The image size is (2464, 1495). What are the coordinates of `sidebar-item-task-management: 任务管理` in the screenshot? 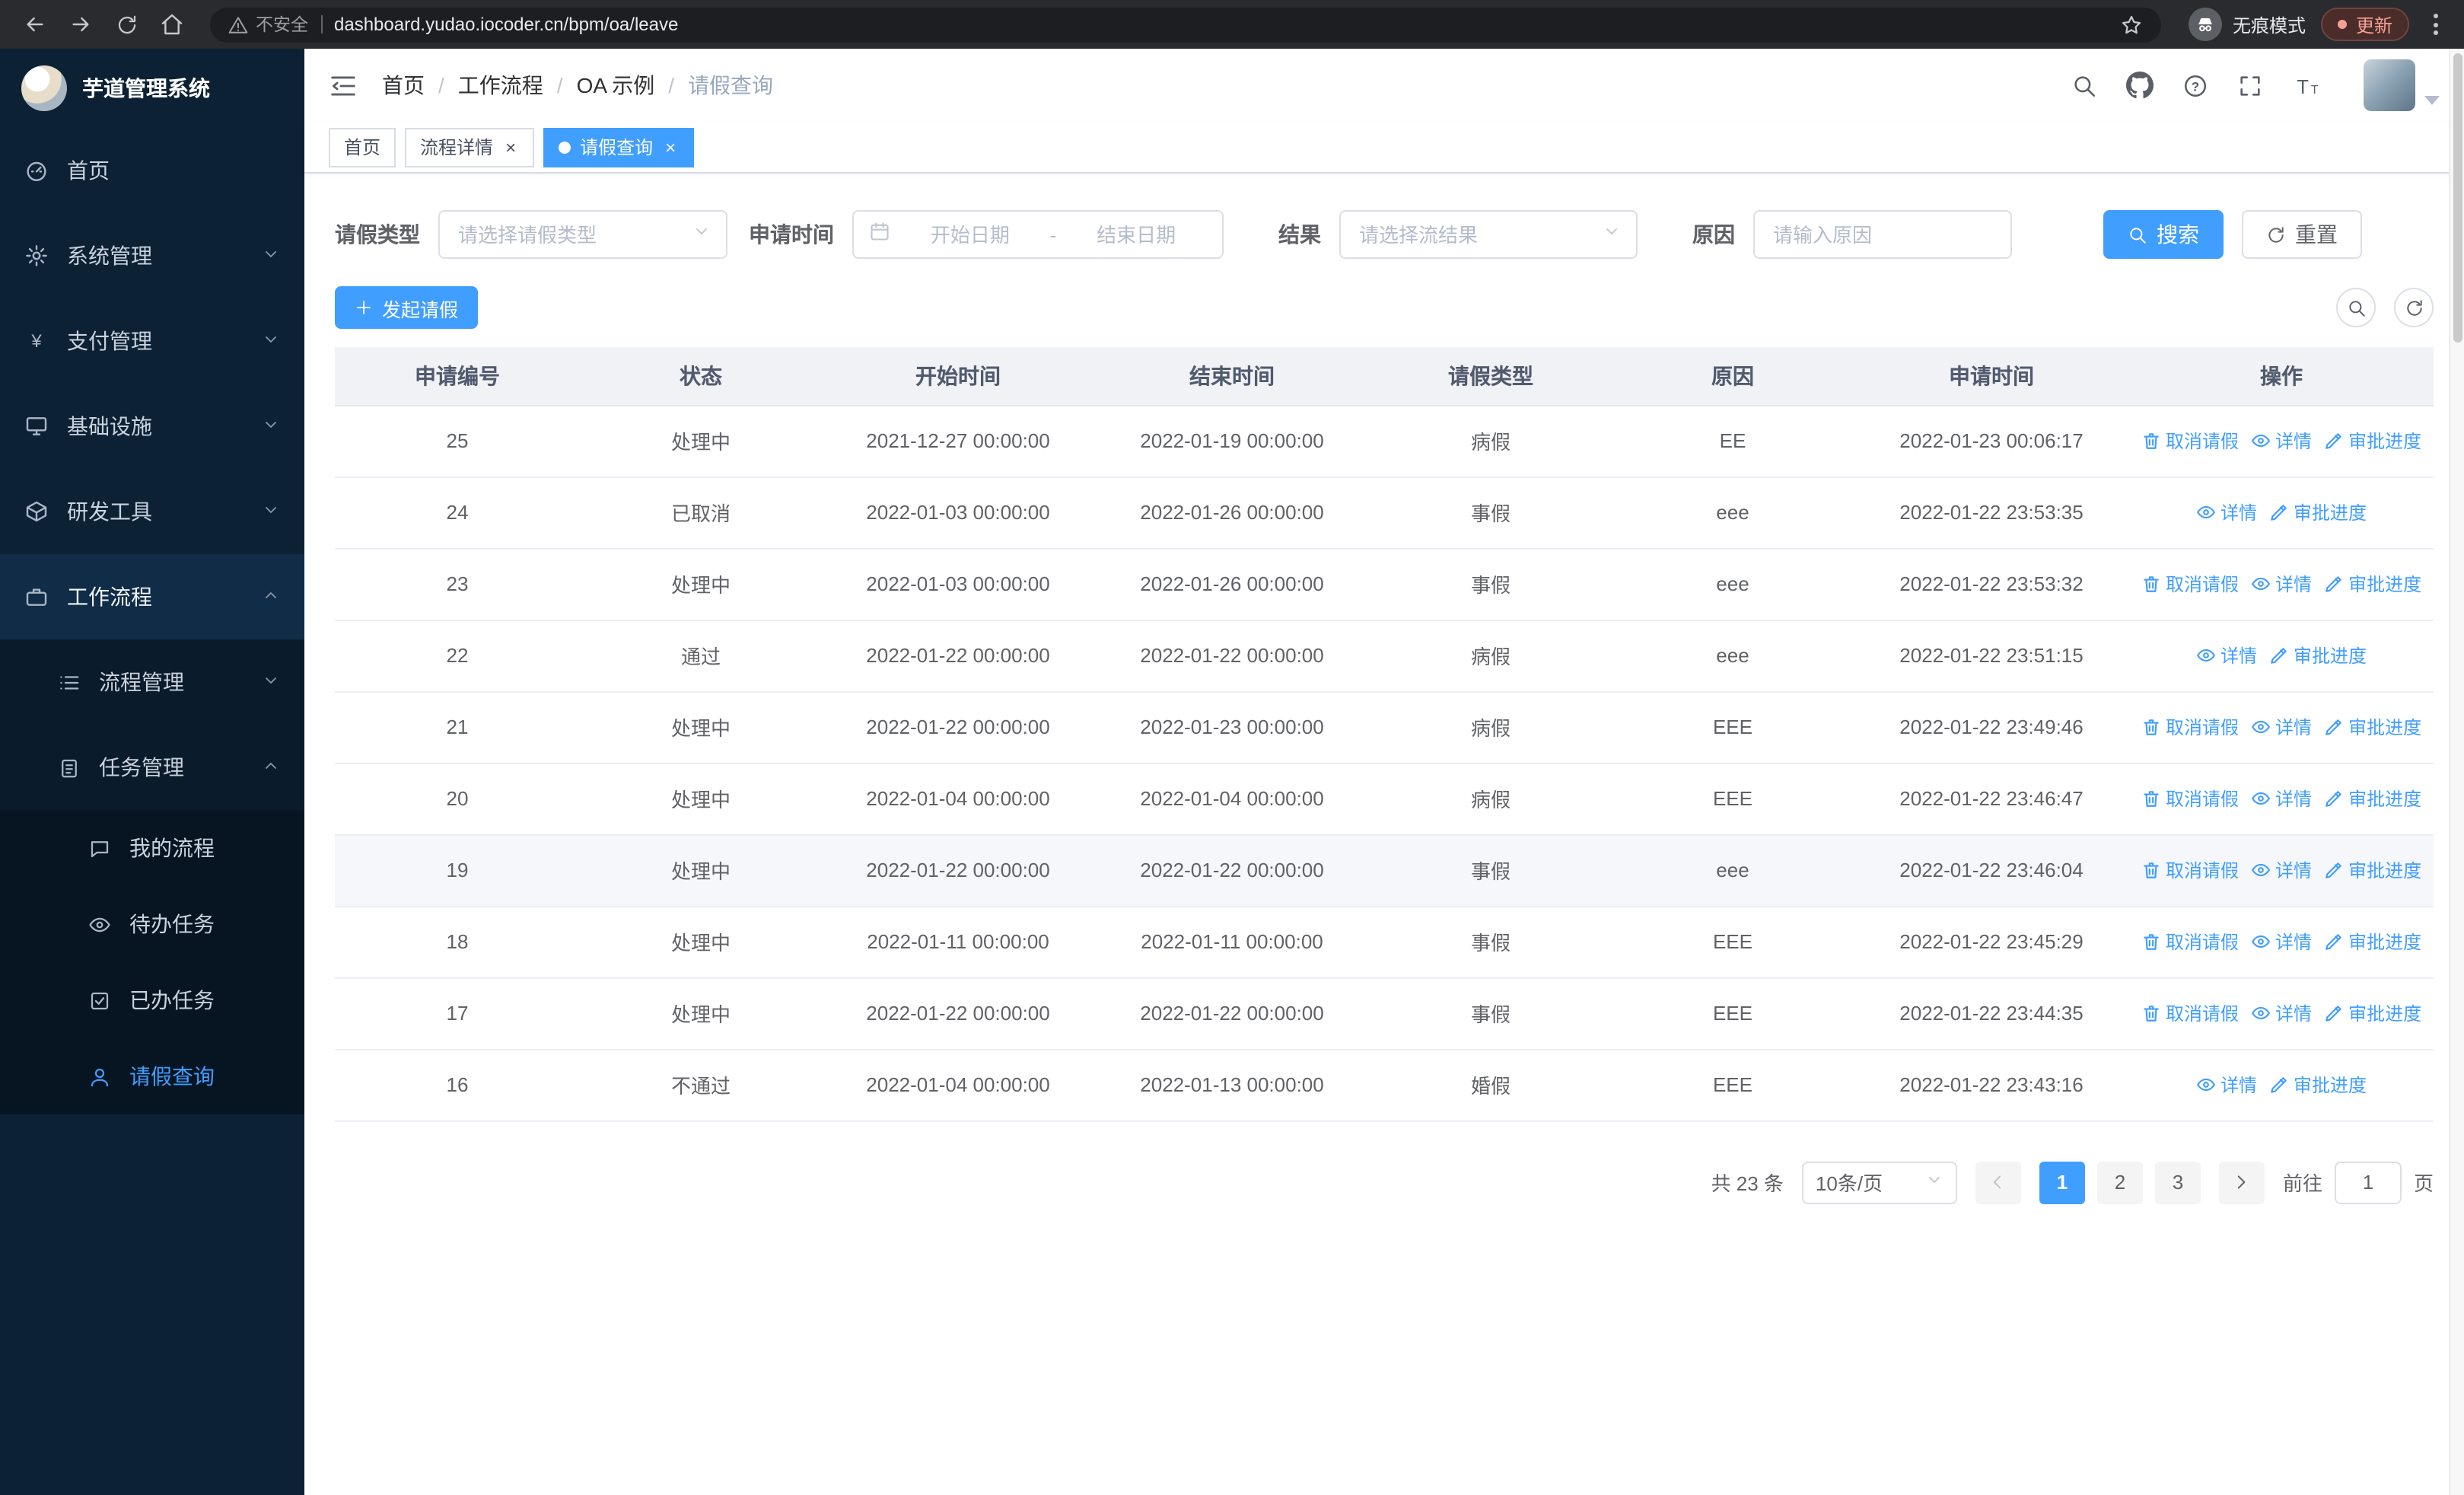 It's located at (152, 768).